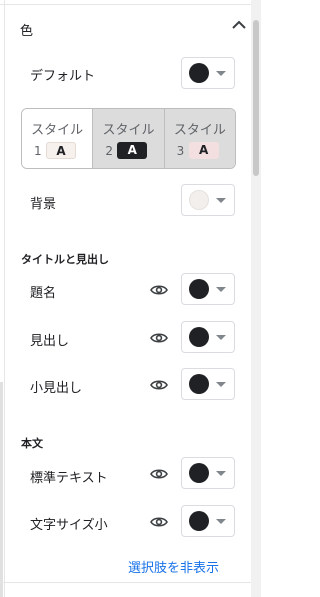  What do you see at coordinates (180, 151) in the screenshot?
I see `style-option-number: 3` at bounding box center [180, 151].